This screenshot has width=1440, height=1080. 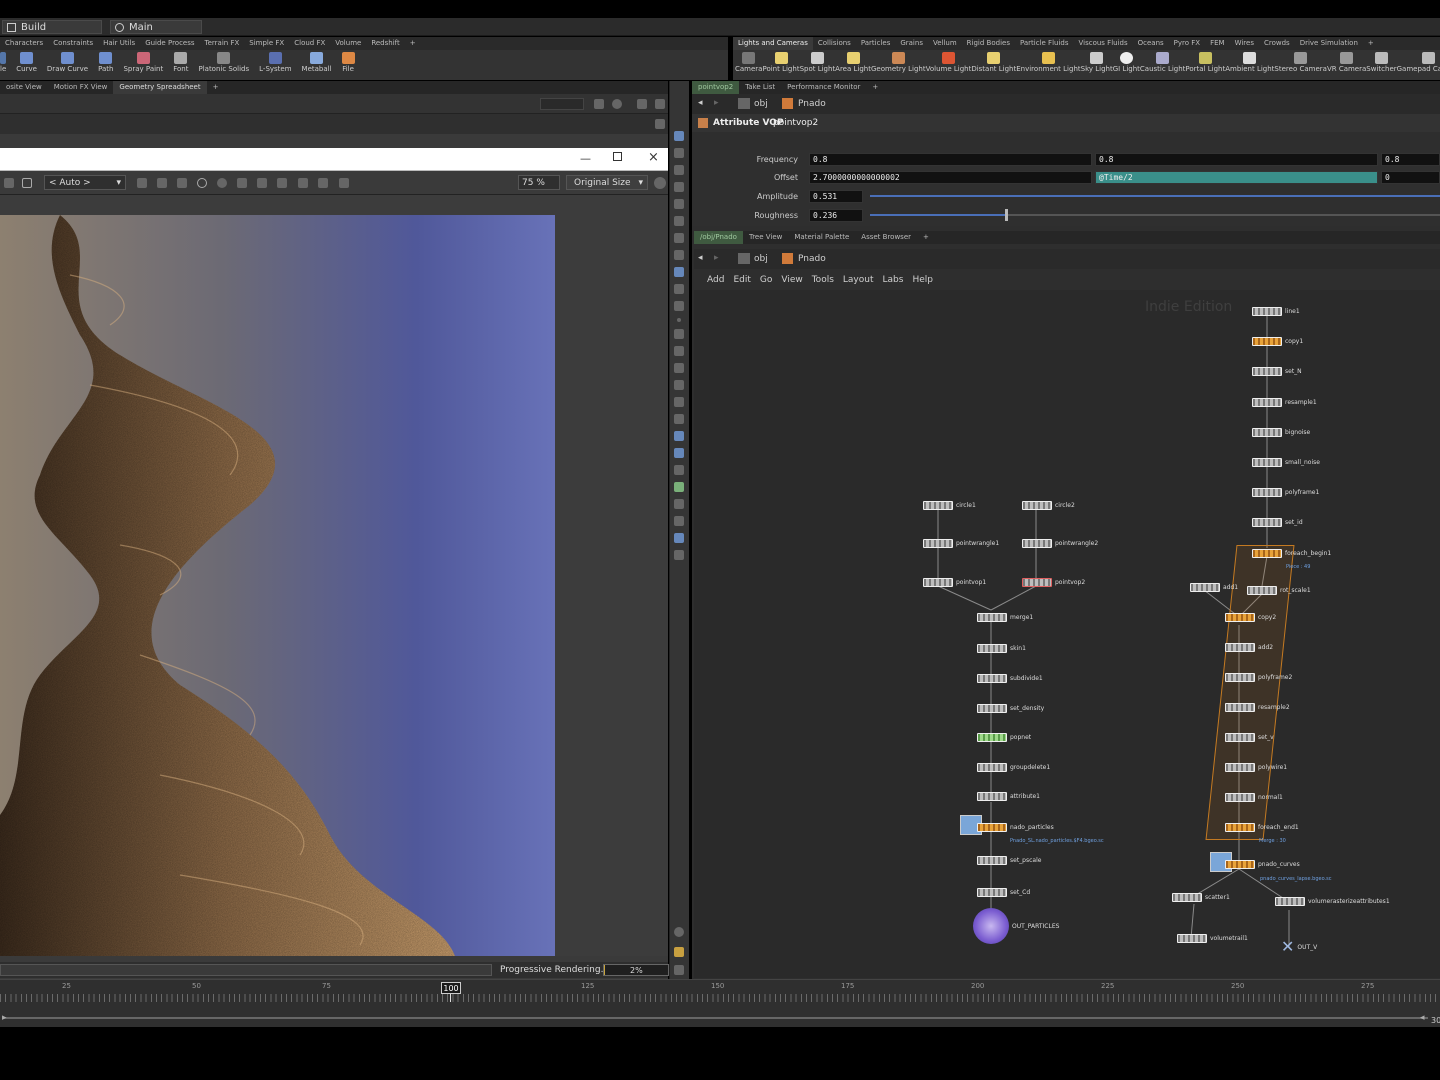 I want to click on tab-geometry-spreadsheet: Geometry Spreadsheet, so click(x=160, y=87).